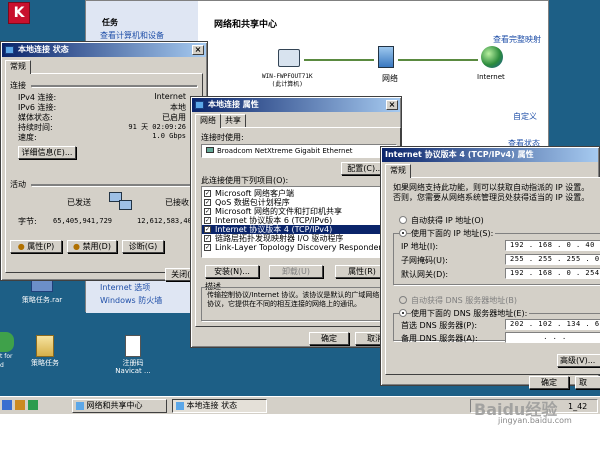 The height and width of the screenshot is (450, 600). What do you see at coordinates (233, 120) in the screenshot?
I see `tab-sharing: 共享` at bounding box center [233, 120].